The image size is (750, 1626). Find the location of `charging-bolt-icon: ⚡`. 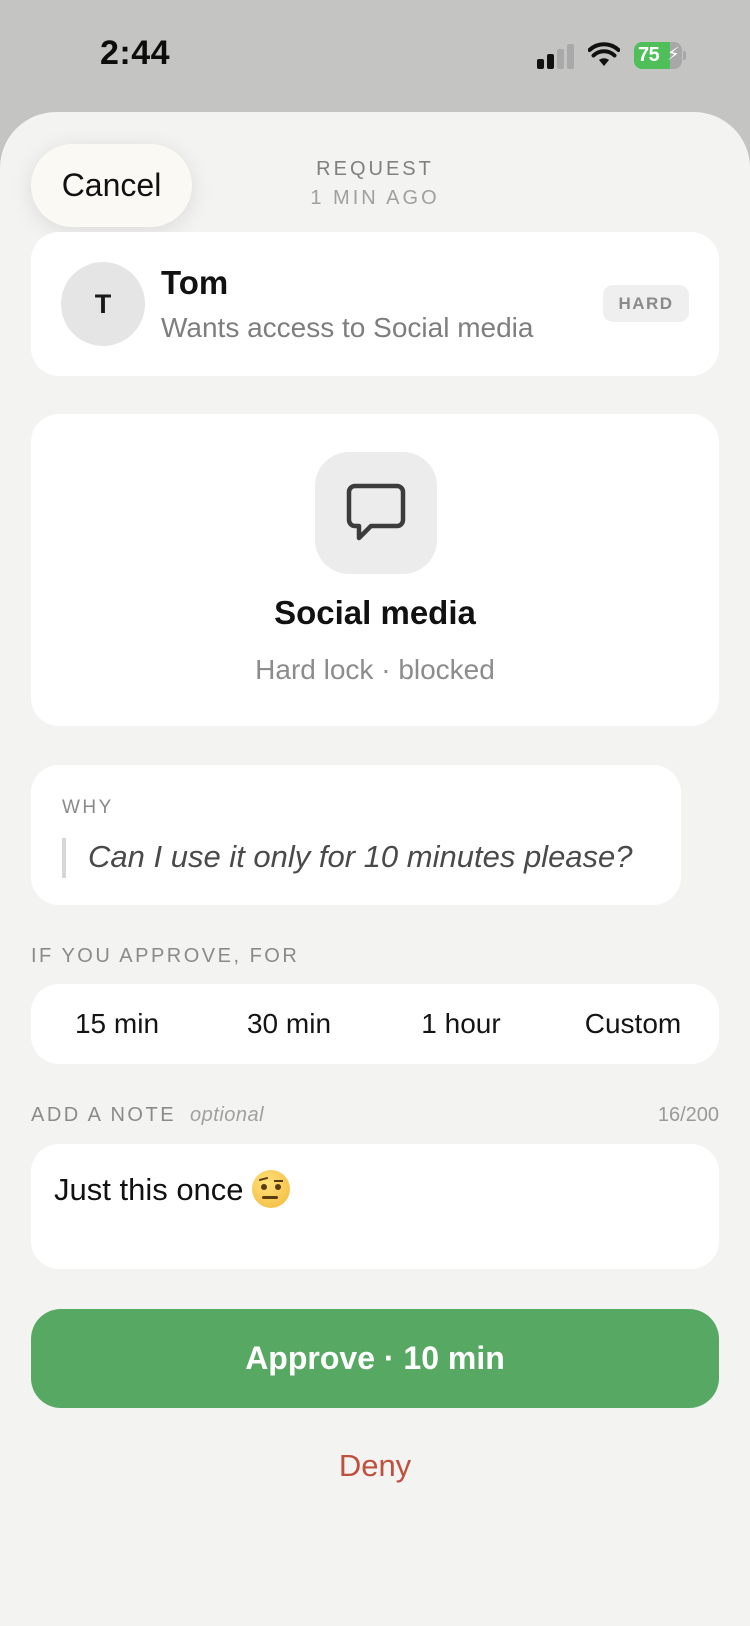

charging-bolt-icon: ⚡ is located at coordinates (673, 54).